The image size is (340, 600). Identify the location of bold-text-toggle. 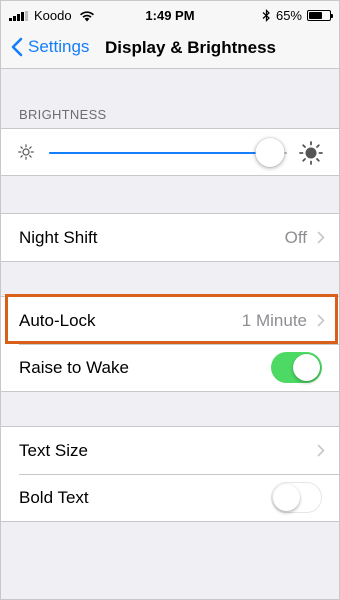
(296, 497).